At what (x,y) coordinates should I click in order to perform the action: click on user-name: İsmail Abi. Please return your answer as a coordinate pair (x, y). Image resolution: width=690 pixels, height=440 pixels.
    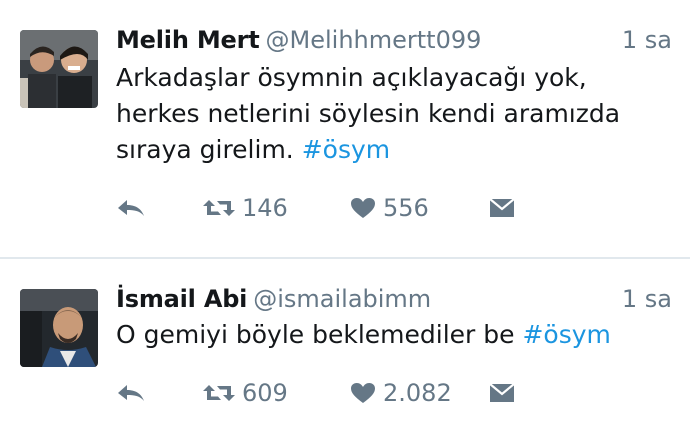
    Looking at the image, I should click on (181, 299).